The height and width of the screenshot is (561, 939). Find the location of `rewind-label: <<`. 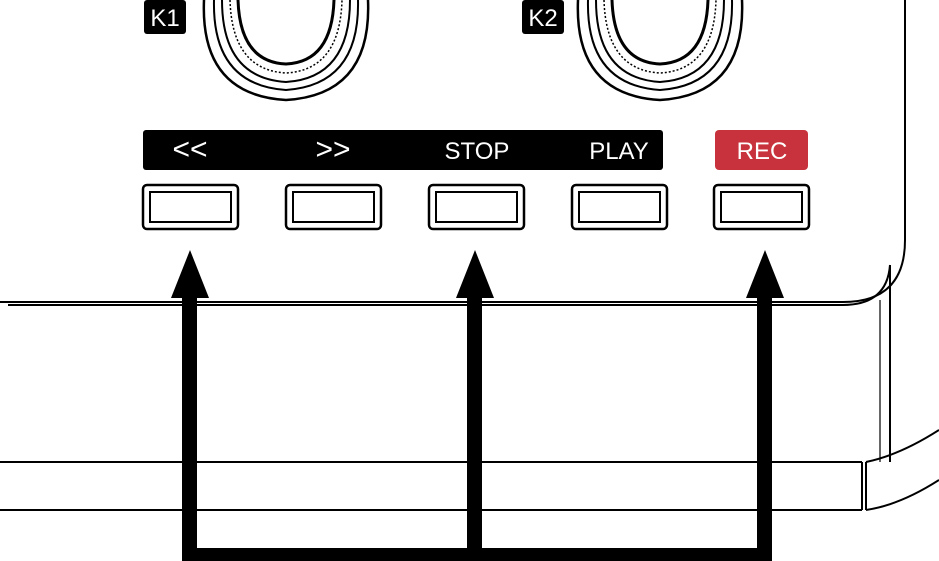

rewind-label: << is located at coordinates (189, 149).